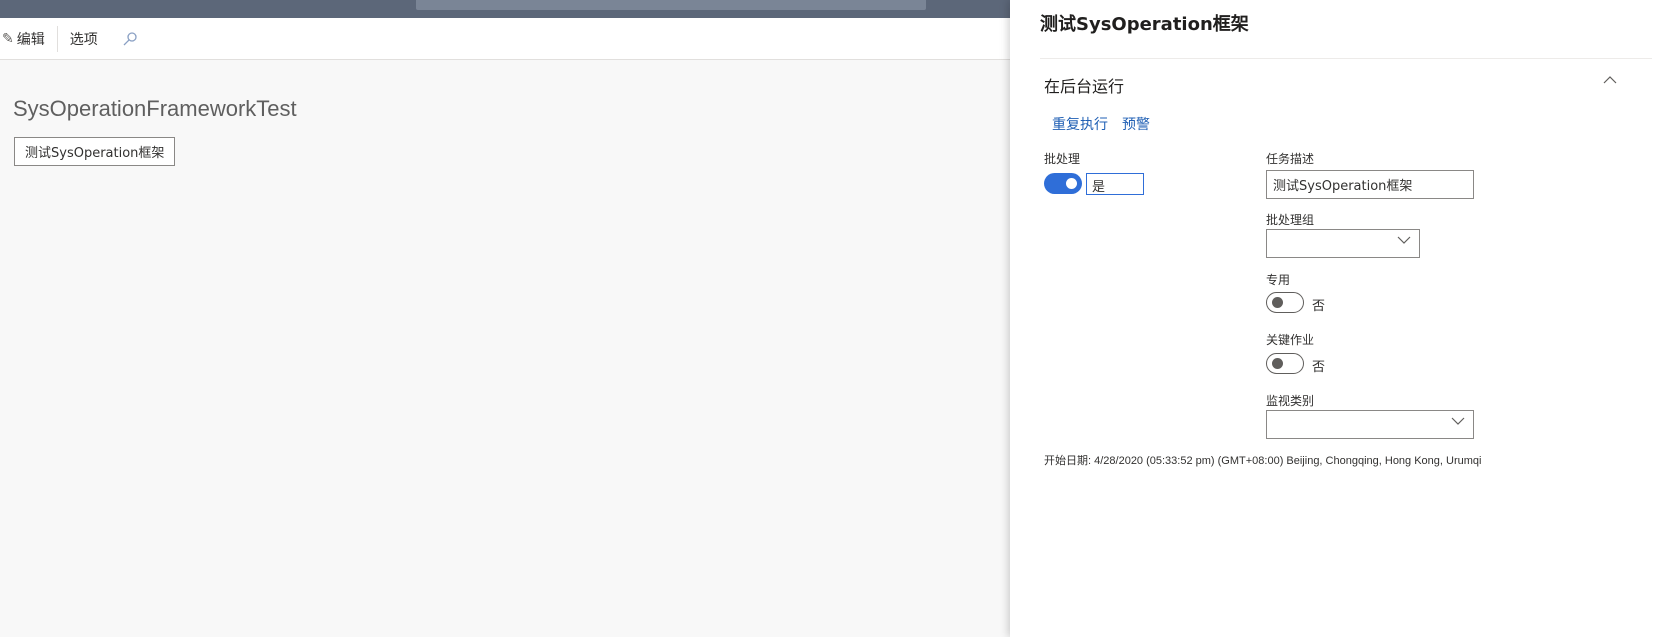 The width and height of the screenshot is (1658, 637). Describe the element at coordinates (1610, 81) in the screenshot. I see `chevron-up-icon` at that location.